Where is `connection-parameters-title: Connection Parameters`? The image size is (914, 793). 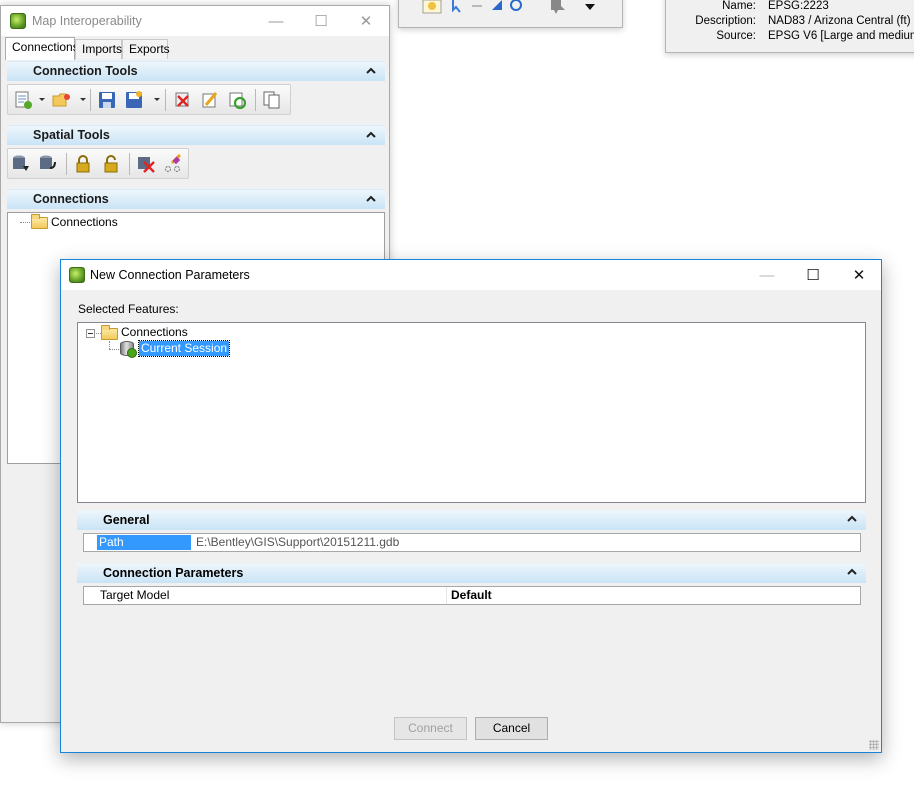
connection-parameters-title: Connection Parameters is located at coordinates (173, 573).